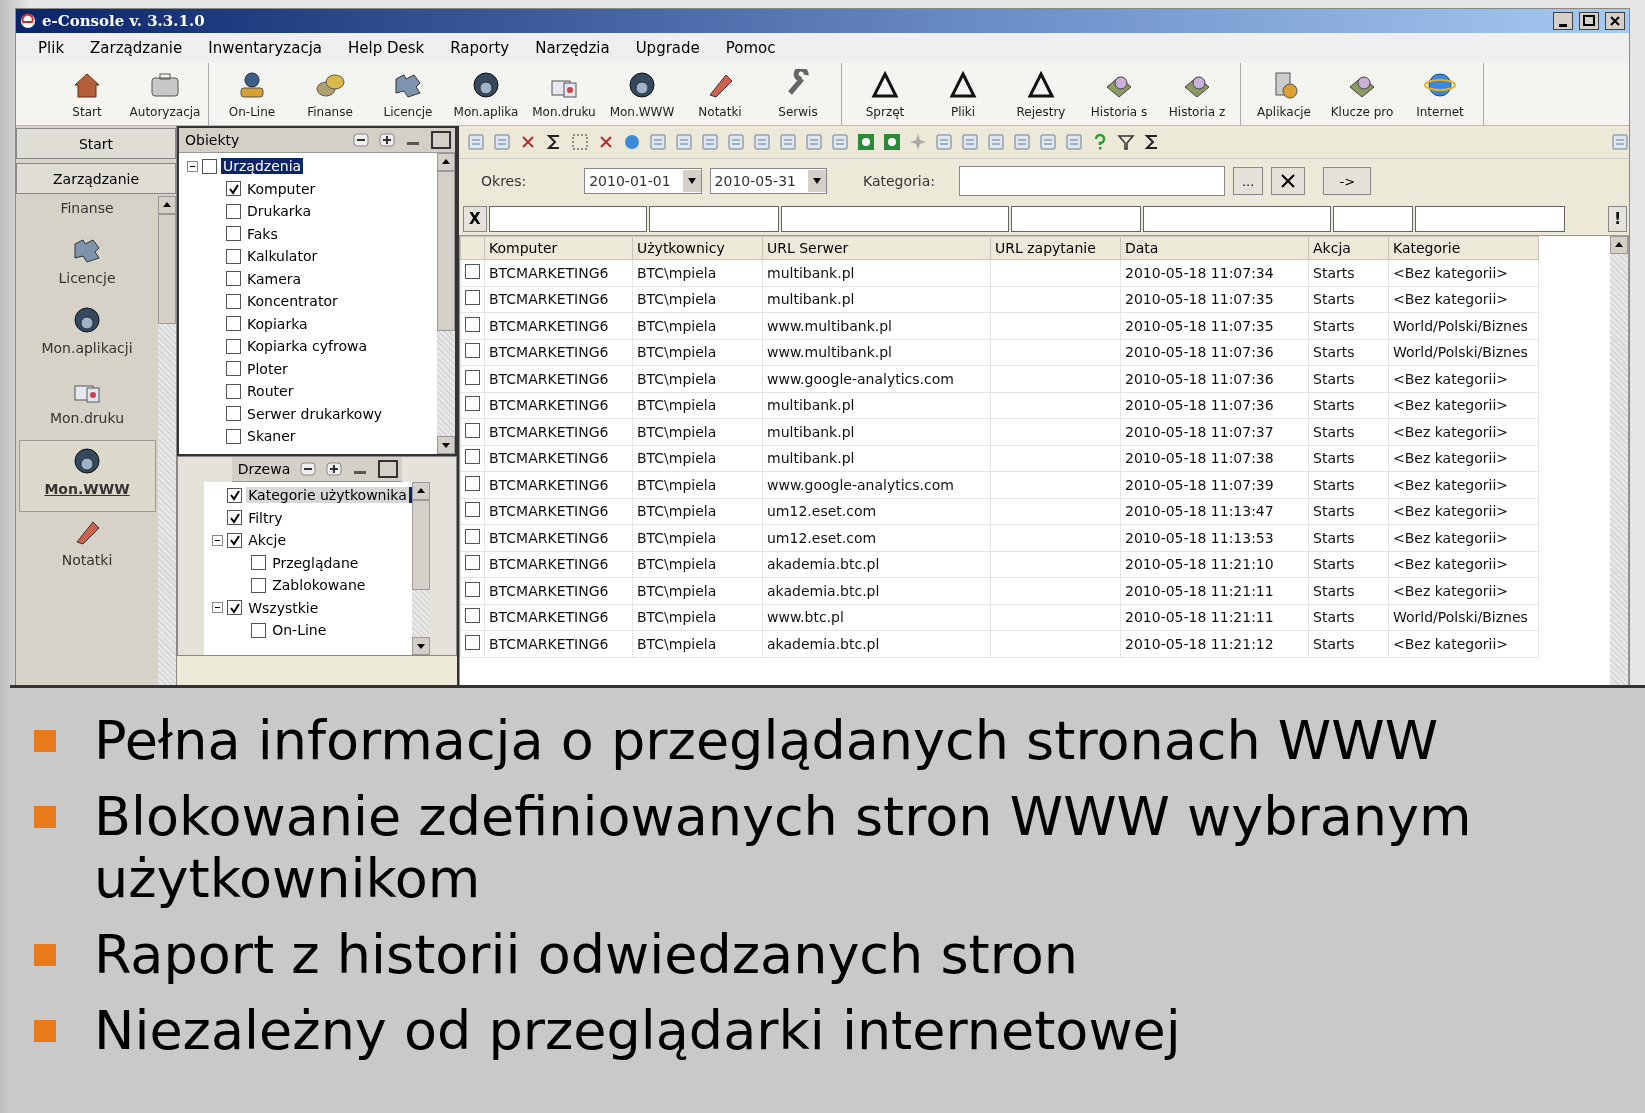 The width and height of the screenshot is (1645, 1113). I want to click on menu-item: Plik, so click(51, 48).